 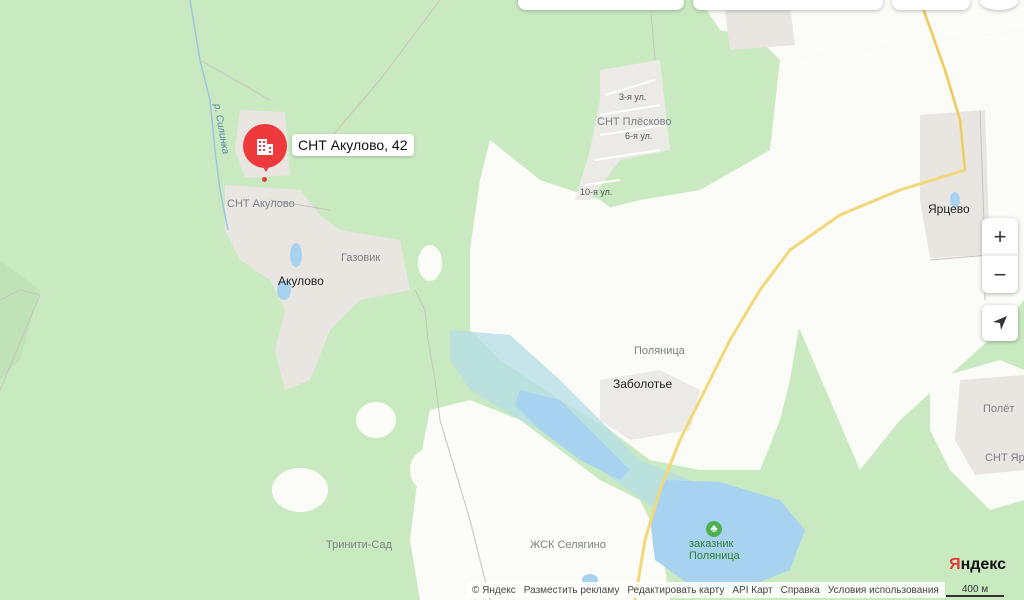 I want to click on settlement-top, so click(x=760, y=27).